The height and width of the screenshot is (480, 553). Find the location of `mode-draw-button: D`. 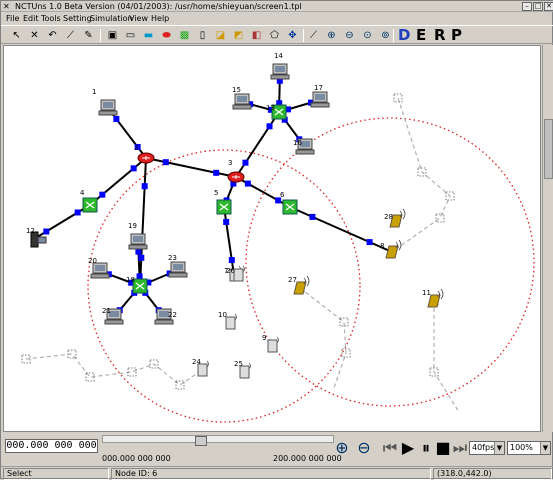

mode-draw-button: D is located at coordinates (404, 35).